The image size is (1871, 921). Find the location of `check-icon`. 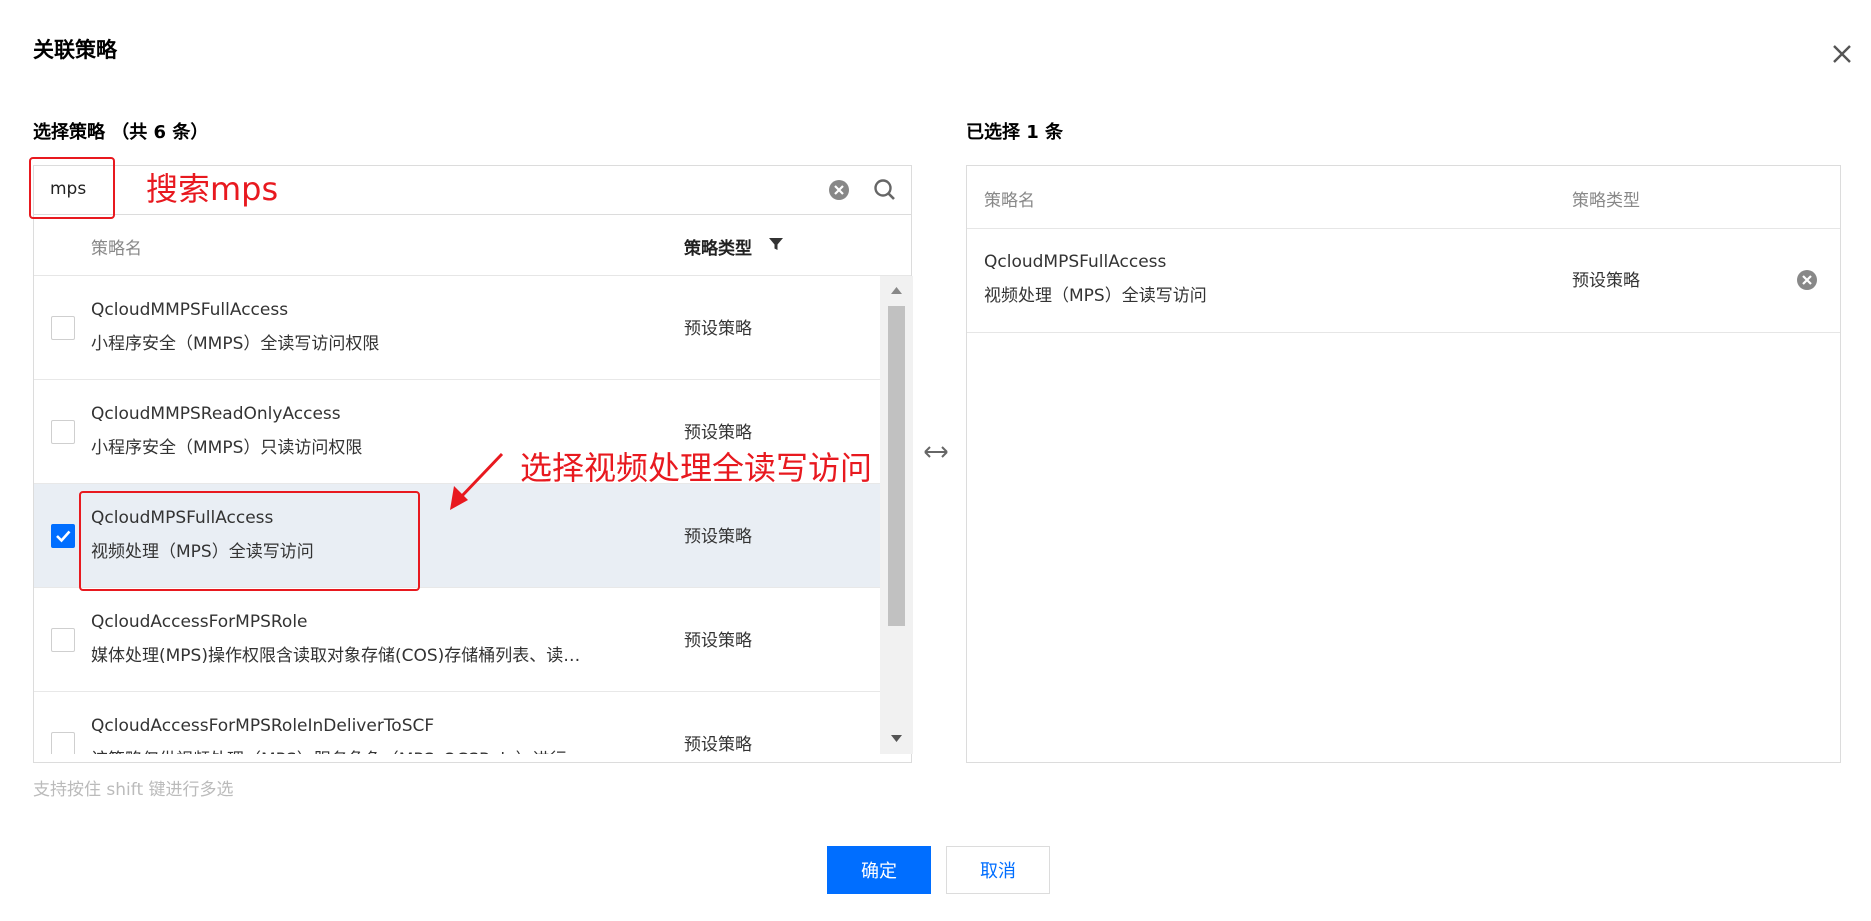

check-icon is located at coordinates (63, 536).